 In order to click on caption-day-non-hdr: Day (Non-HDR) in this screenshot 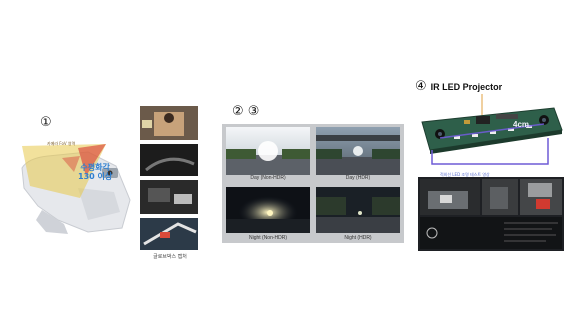, I will do `click(268, 178)`.